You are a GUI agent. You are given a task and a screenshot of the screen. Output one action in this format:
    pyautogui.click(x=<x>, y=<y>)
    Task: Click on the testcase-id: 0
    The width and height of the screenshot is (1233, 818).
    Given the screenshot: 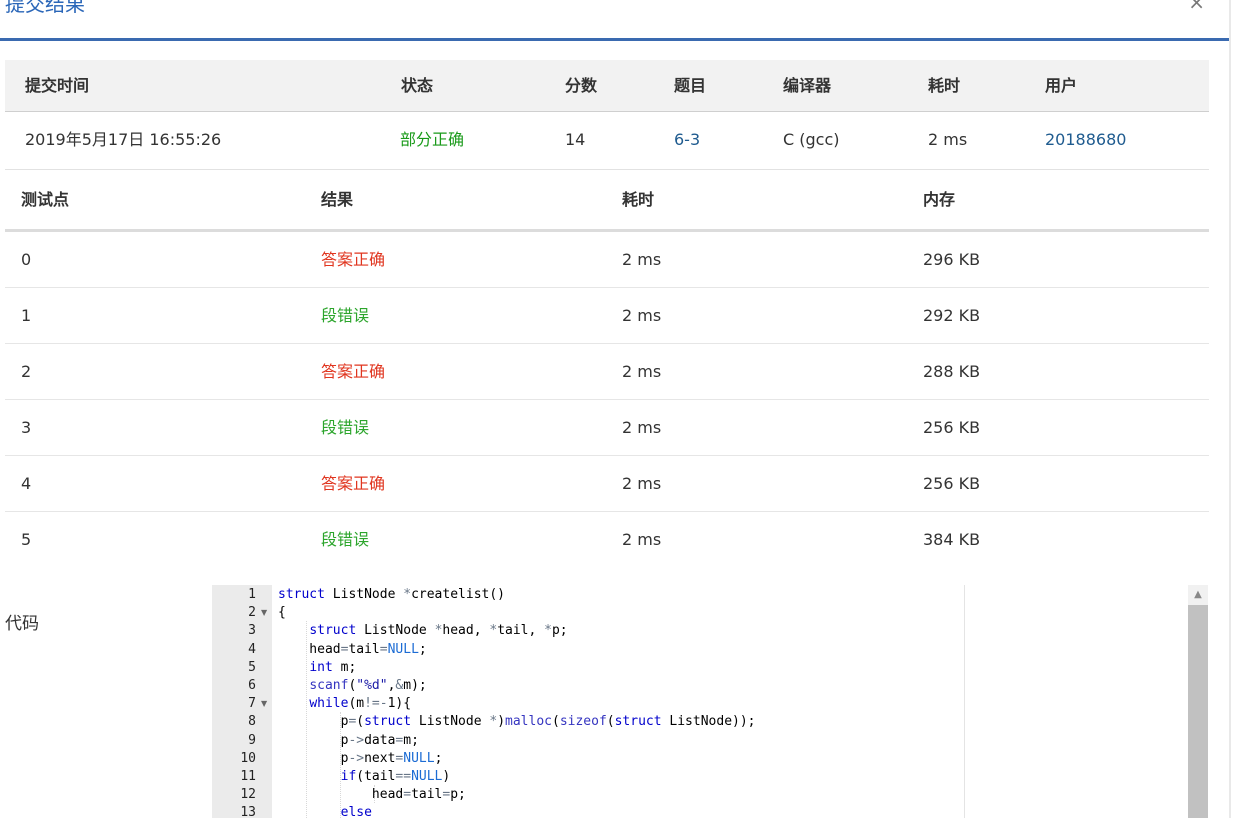 What is the action you would take?
    pyautogui.click(x=26, y=259)
    